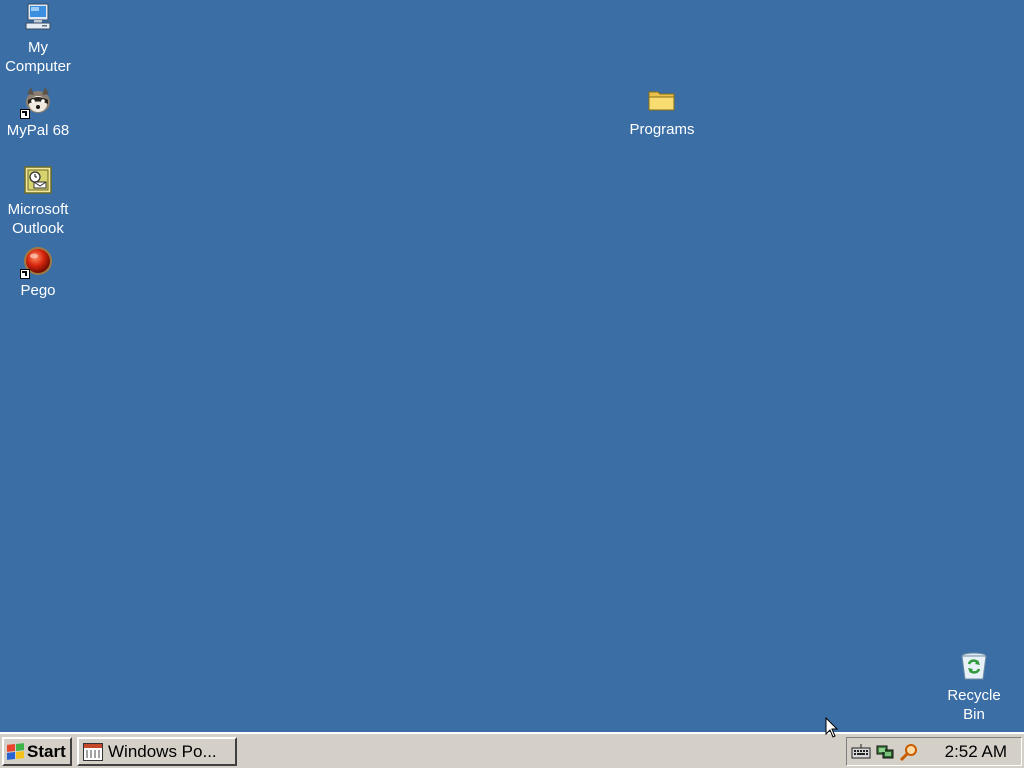 This screenshot has height=768, width=1024. I want to click on keyboard-icon, so click(861, 752).